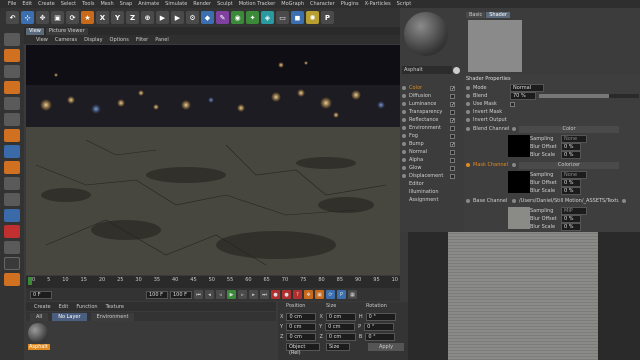 The width and height of the screenshot is (640, 360). Describe the element at coordinates (57, 17) in the screenshot. I see `scale-icon: ▣` at that location.